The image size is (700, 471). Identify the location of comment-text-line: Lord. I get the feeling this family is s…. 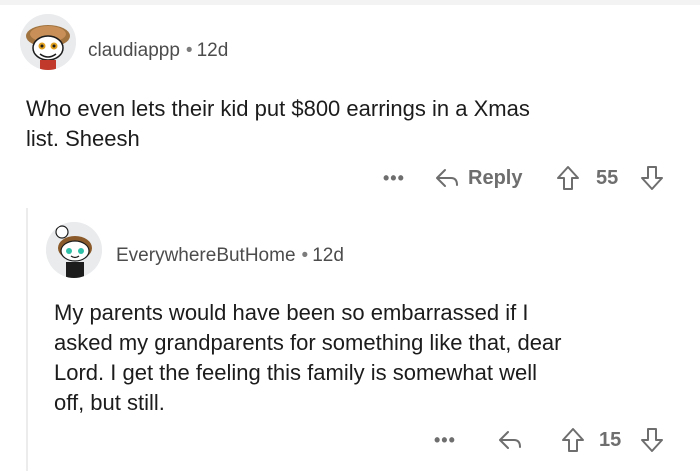
(296, 372).